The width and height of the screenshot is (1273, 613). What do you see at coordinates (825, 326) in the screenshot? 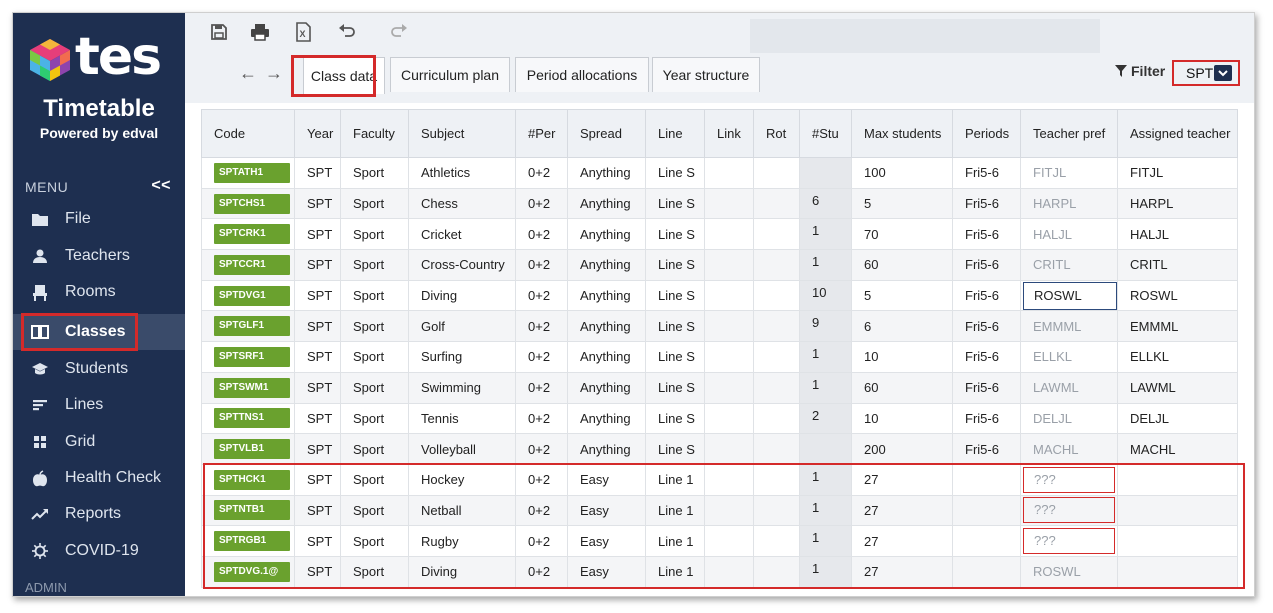
I see `students-count-cell: 9` at bounding box center [825, 326].